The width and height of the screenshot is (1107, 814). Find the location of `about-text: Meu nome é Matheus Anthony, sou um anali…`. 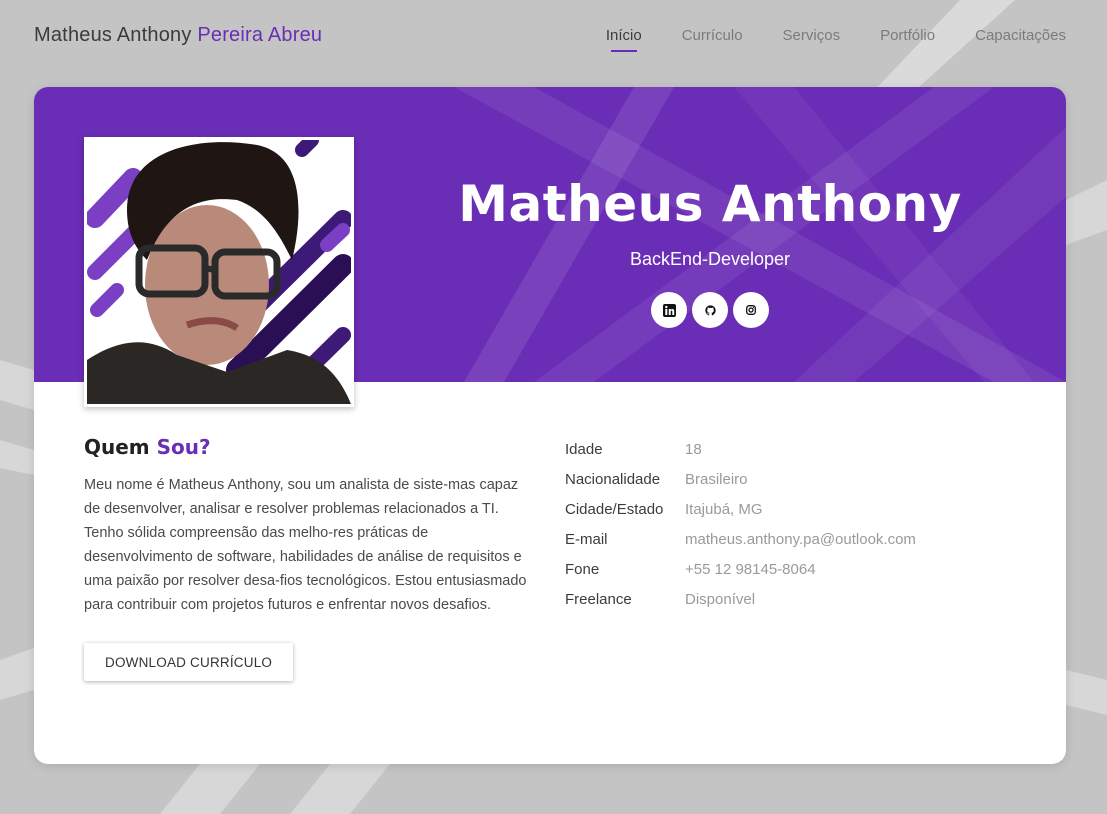

about-text: Meu nome é Matheus Anthony, sou um anali… is located at coordinates (305, 545).